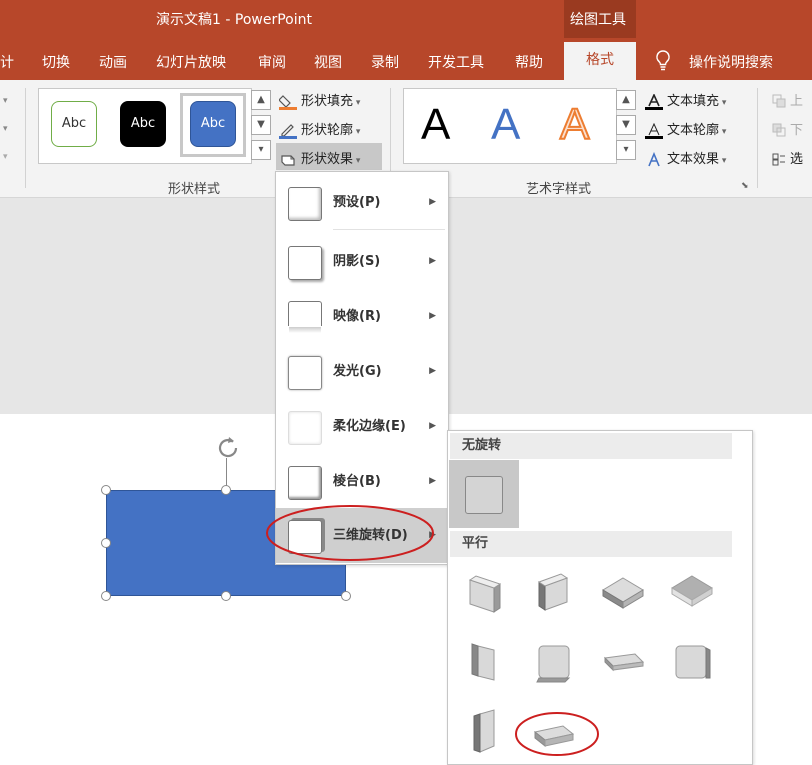 Image resolution: width=812 pixels, height=765 pixels. Describe the element at coordinates (362, 202) in the screenshot. I see `menu-item-preset: 预设(P) ▶` at that location.